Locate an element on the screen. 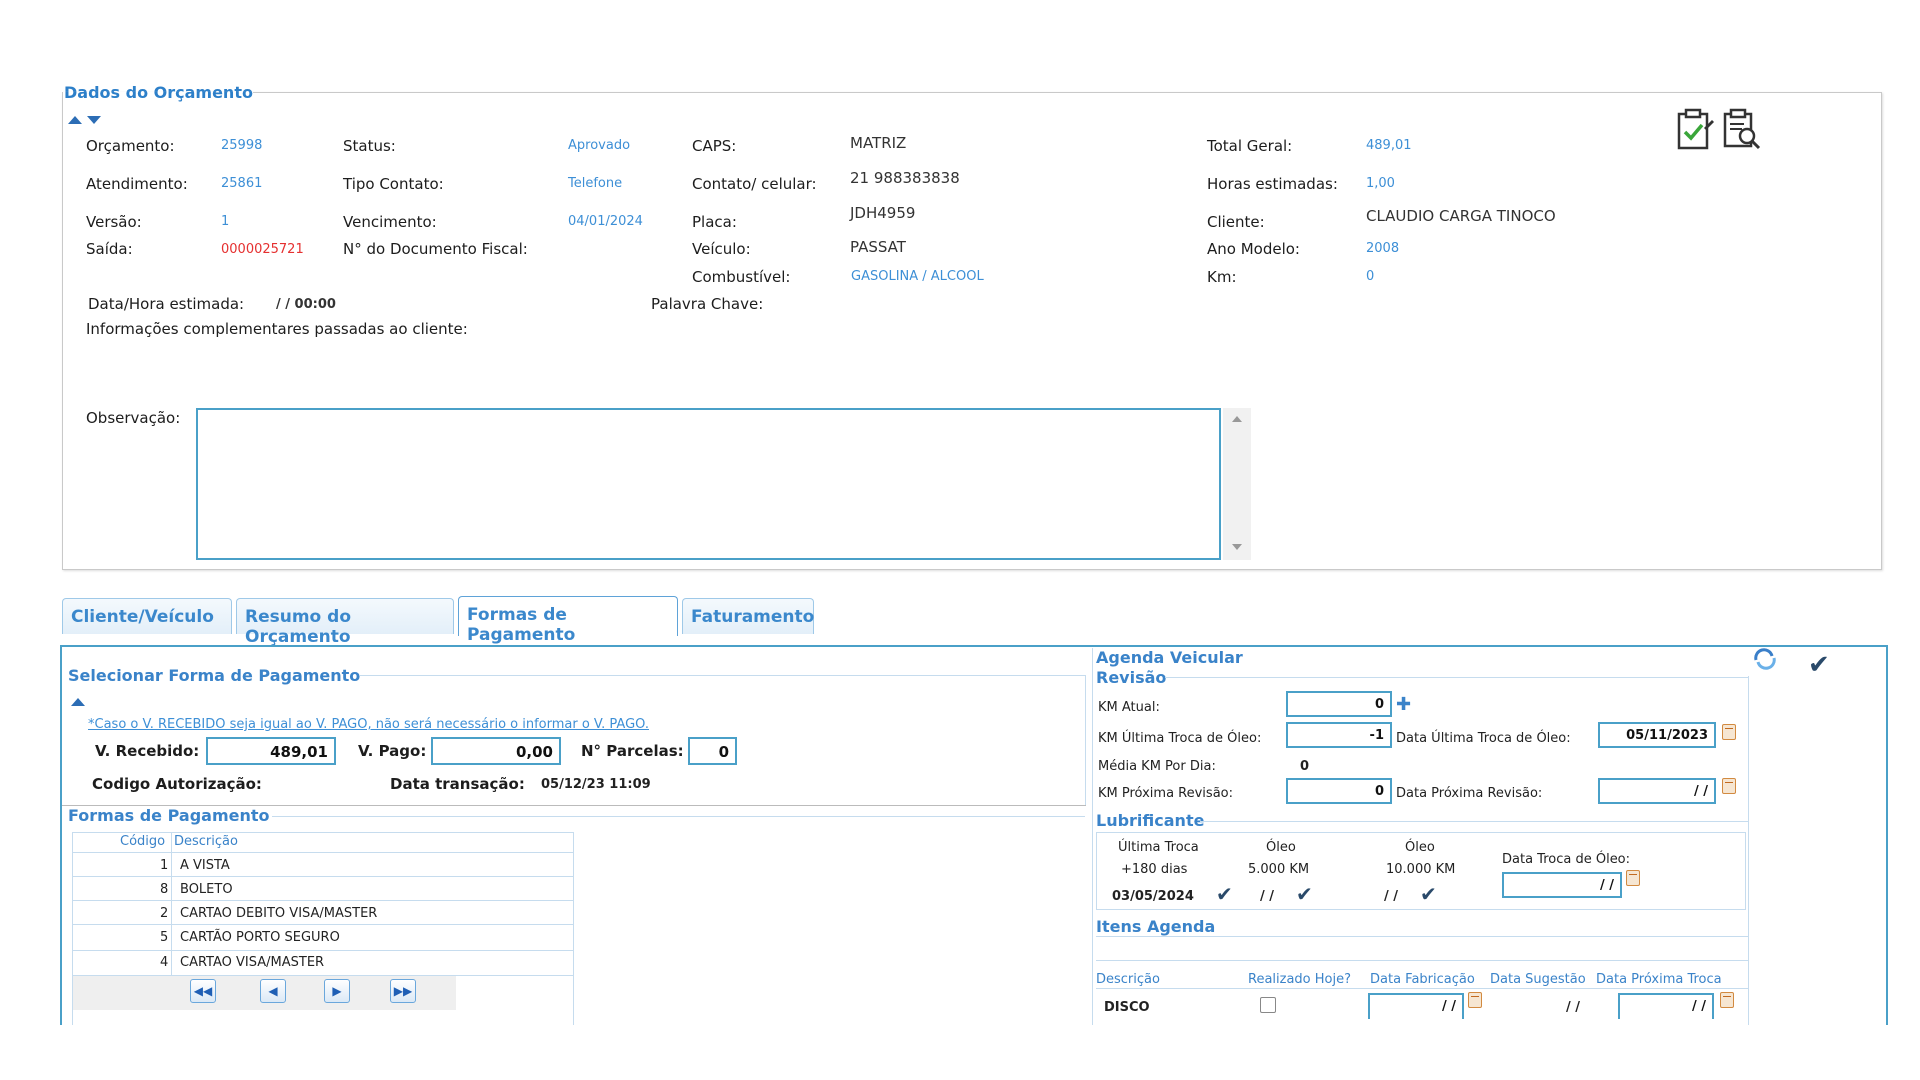 The width and height of the screenshot is (1920, 1080). forma-descricao: A VISTA is located at coordinates (205, 865).